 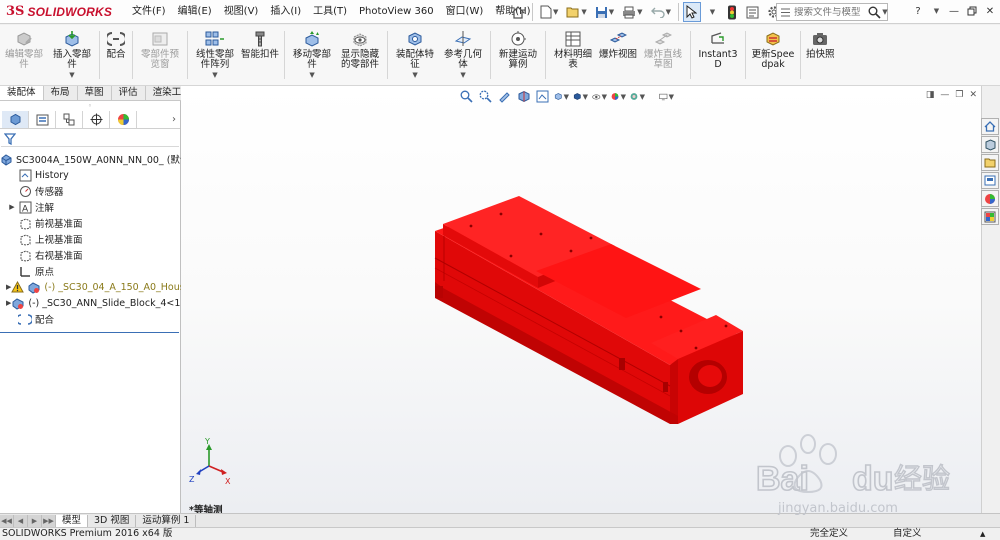 I want to click on filter-icon, so click(x=90, y=139).